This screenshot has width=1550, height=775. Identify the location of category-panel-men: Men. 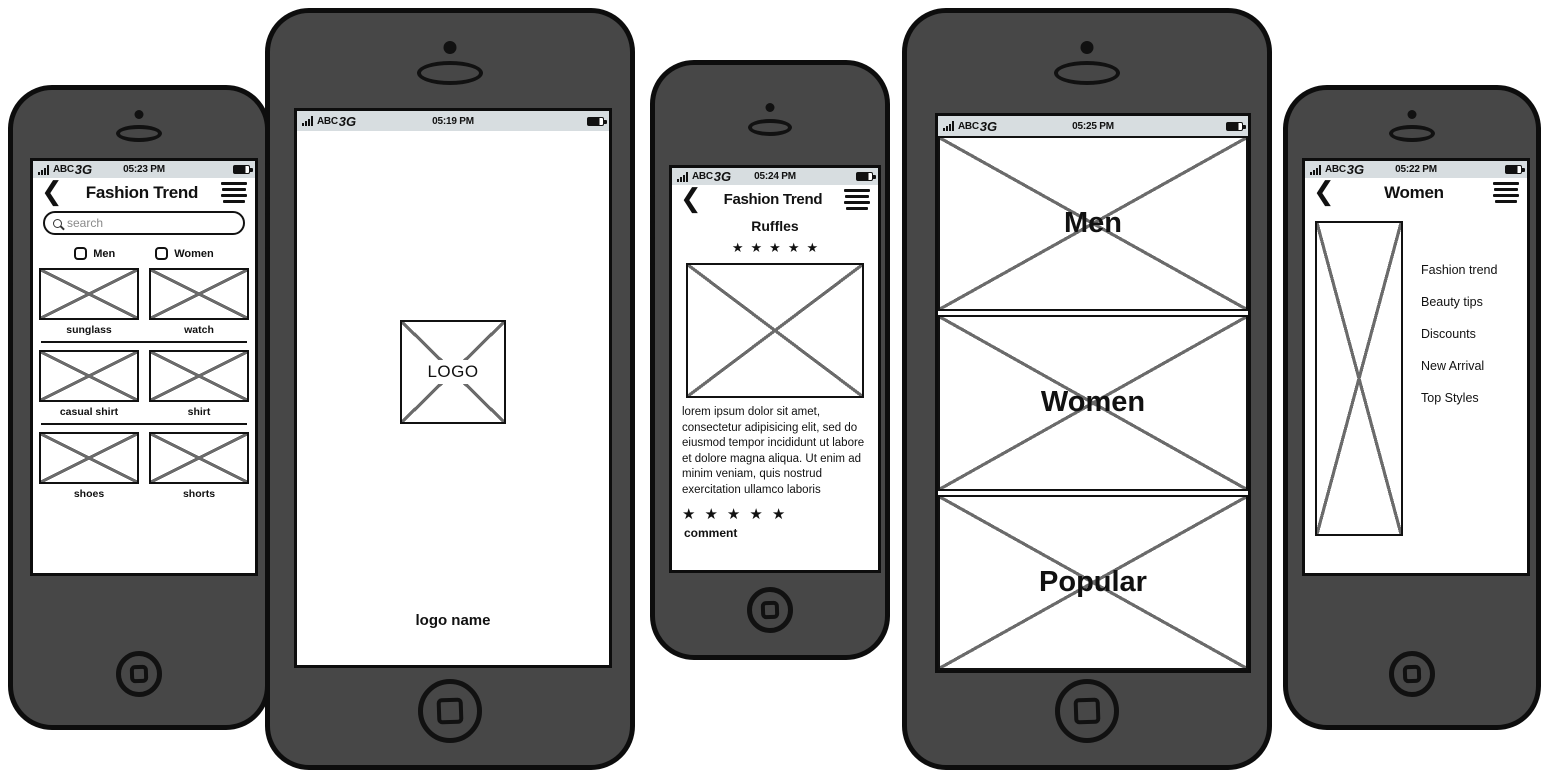
(1093, 224).